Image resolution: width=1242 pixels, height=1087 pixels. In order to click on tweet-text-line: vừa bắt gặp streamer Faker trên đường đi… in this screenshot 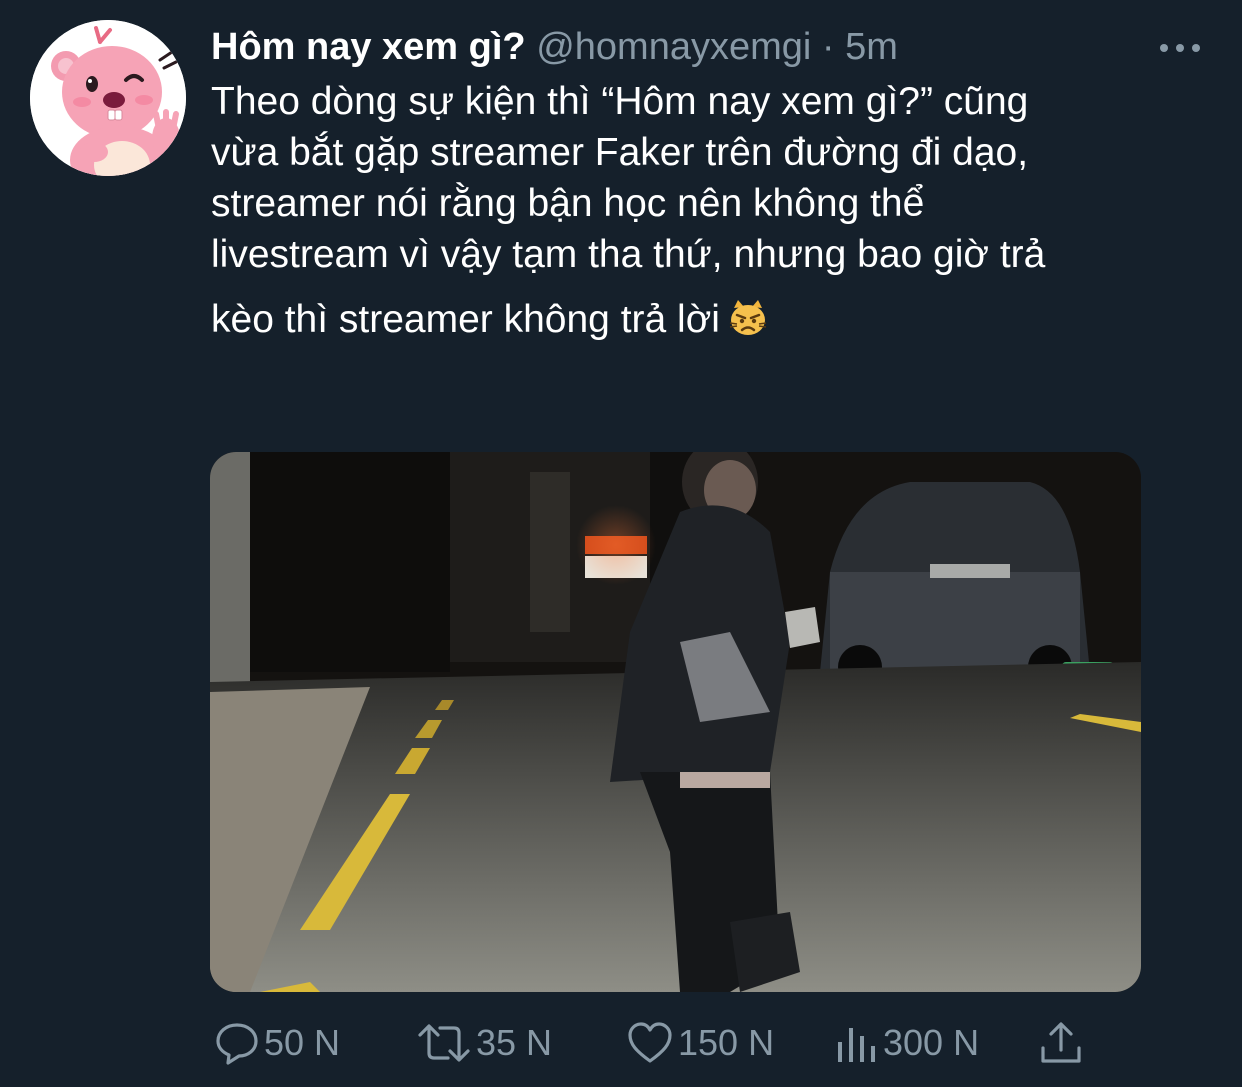, I will do `click(620, 152)`.